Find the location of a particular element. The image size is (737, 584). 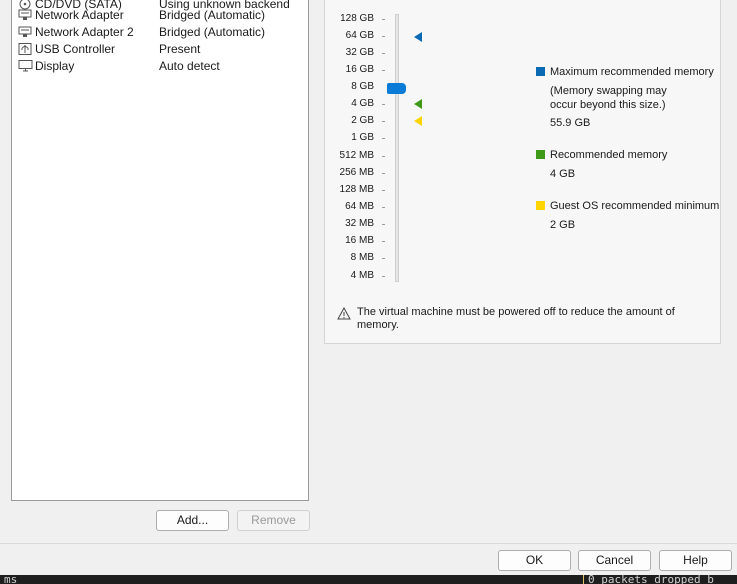

memory-scale-label: 1 GB is located at coordinates (362, 137).